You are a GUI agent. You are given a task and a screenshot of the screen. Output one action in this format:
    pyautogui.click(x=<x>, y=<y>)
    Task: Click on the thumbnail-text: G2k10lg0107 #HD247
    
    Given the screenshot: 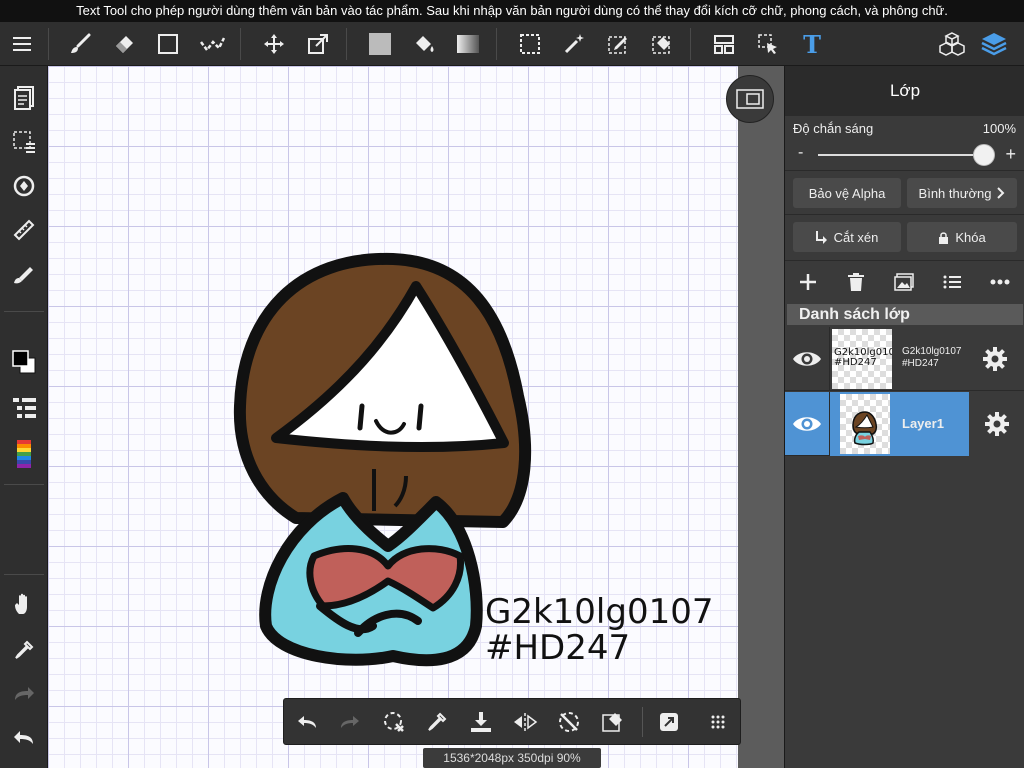 What is the action you would take?
    pyautogui.click(x=863, y=357)
    